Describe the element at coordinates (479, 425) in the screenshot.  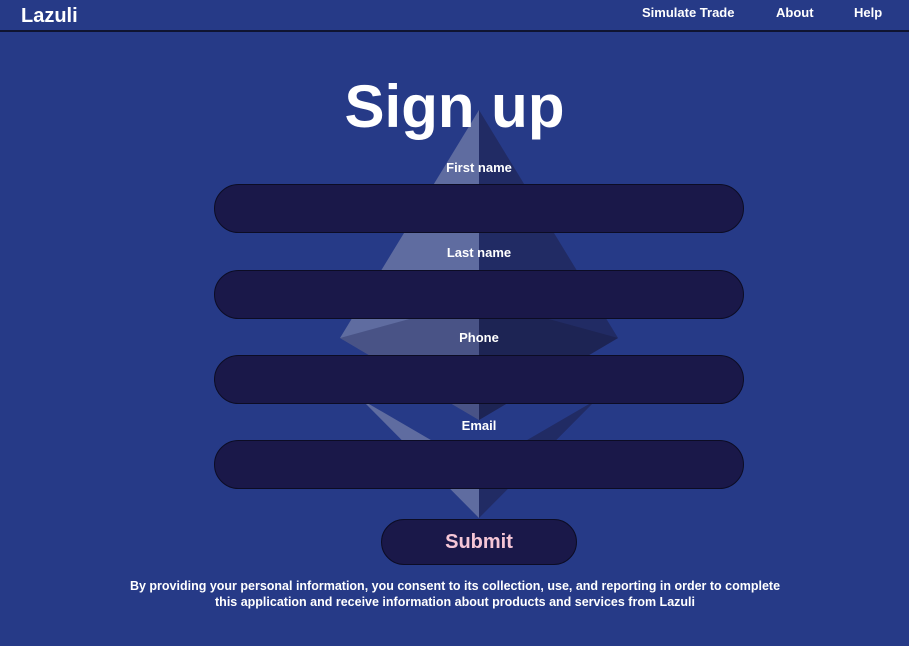
I see `email-label: Email` at that location.